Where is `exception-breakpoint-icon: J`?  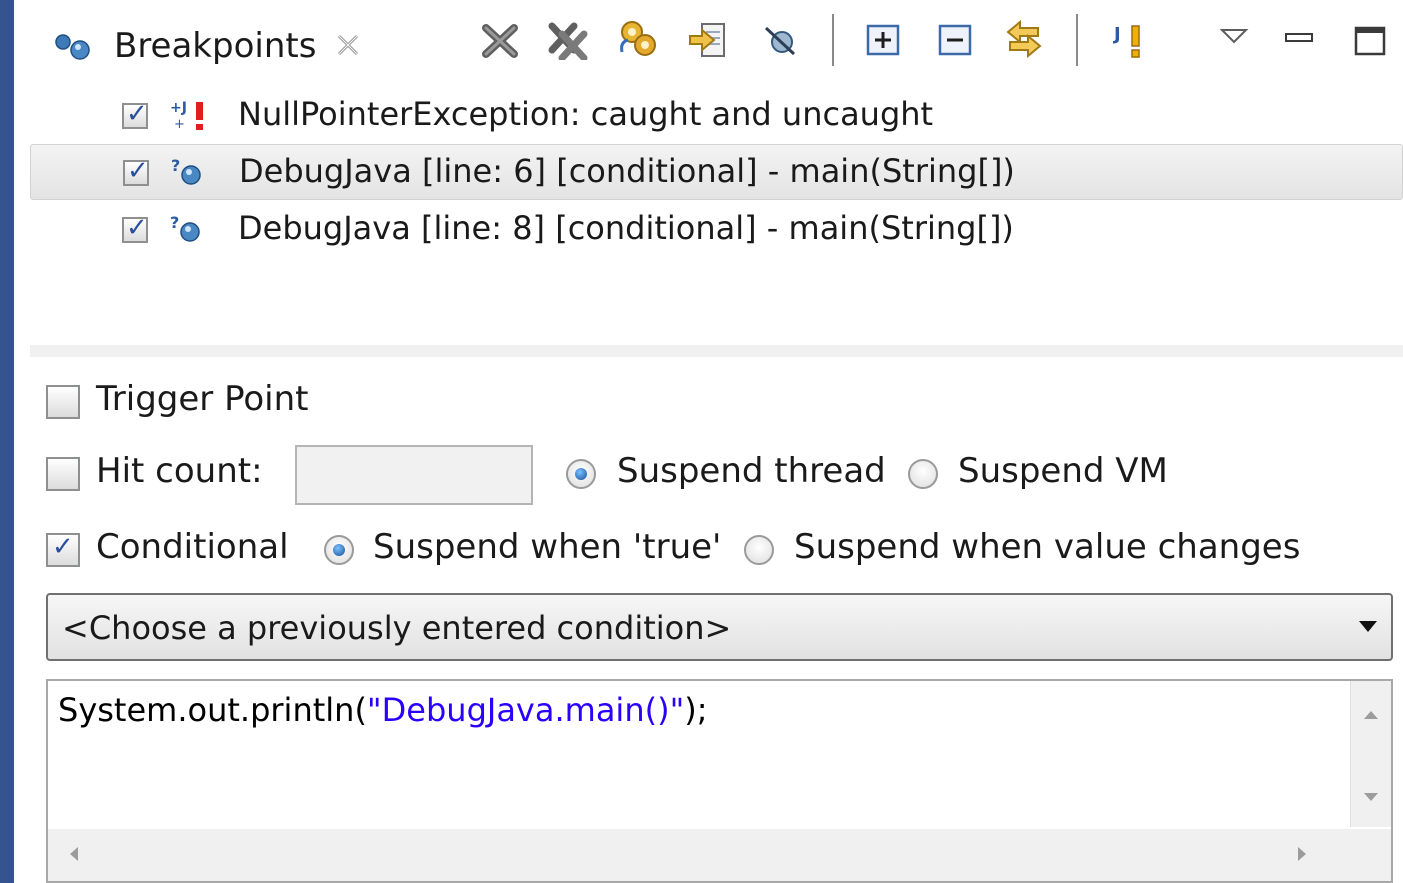 exception-breakpoint-icon: J is located at coordinates (1132, 40).